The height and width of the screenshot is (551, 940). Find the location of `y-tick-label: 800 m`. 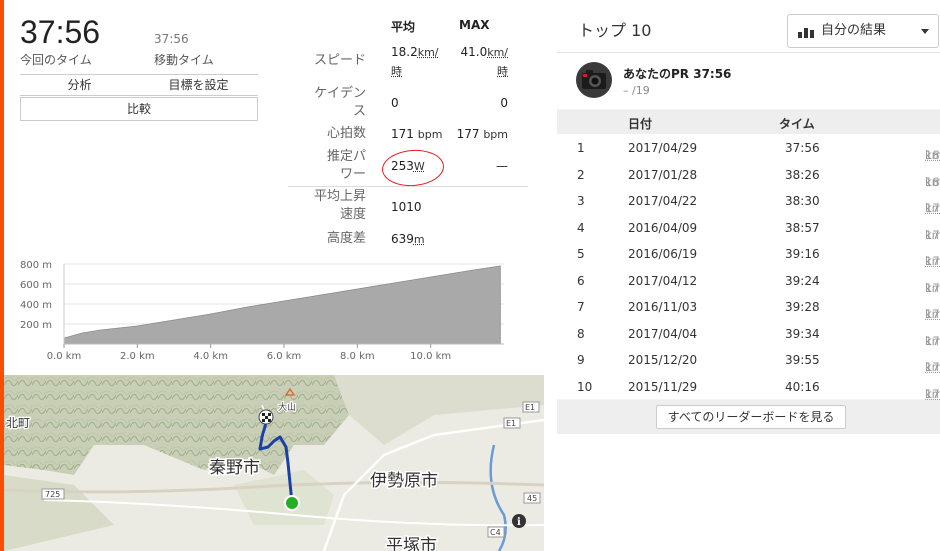

y-tick-label: 800 m is located at coordinates (36, 265).